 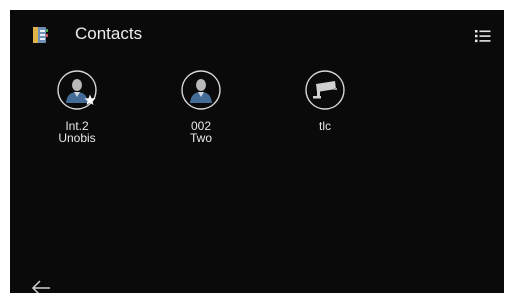 I want to click on address-book-icon, so click(x=40, y=35).